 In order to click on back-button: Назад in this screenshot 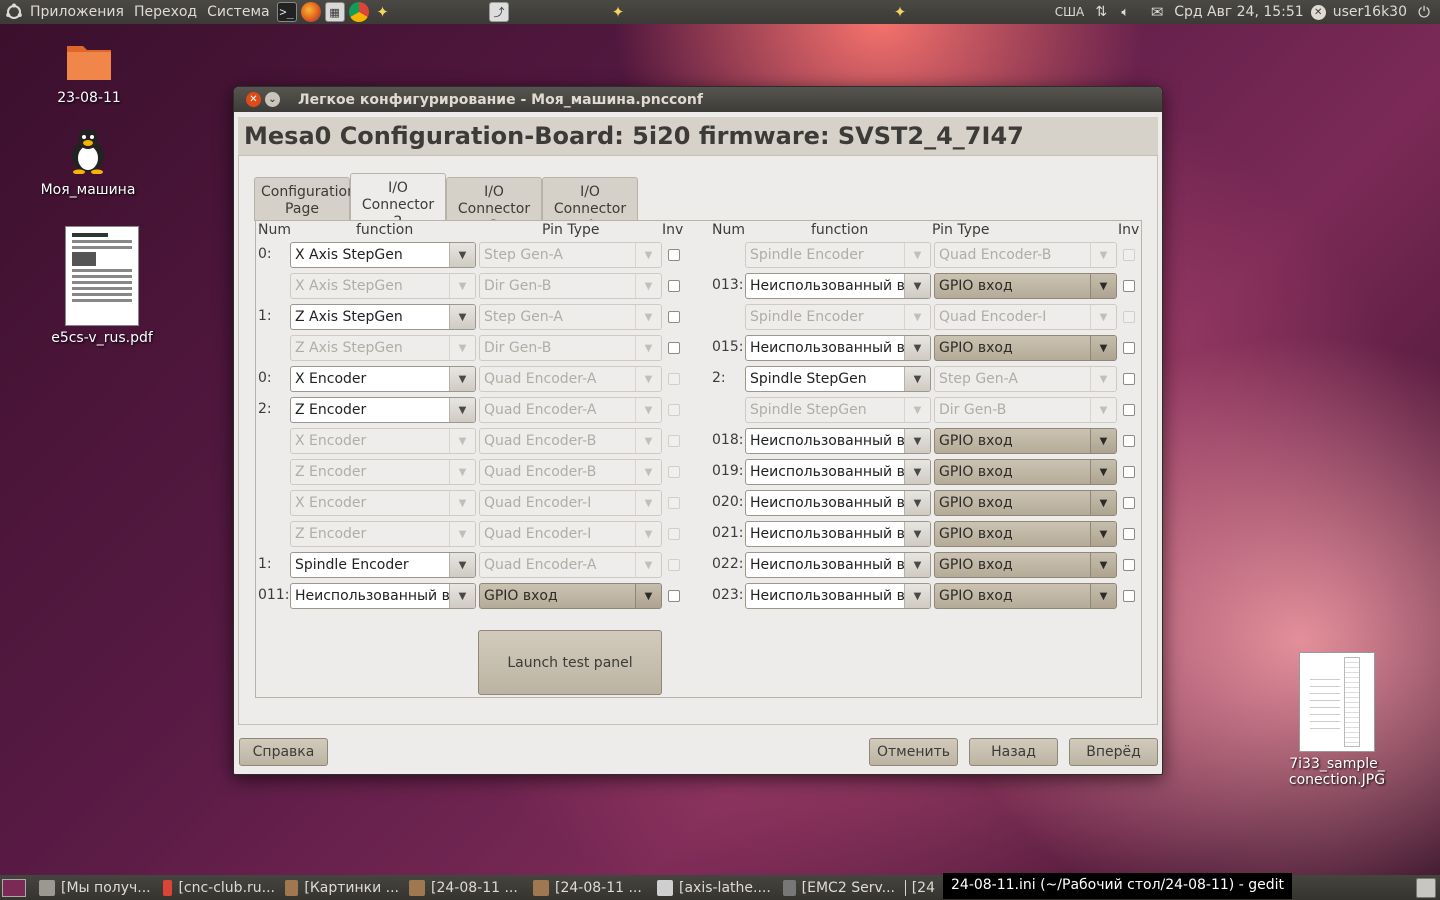, I will do `click(1013, 752)`.